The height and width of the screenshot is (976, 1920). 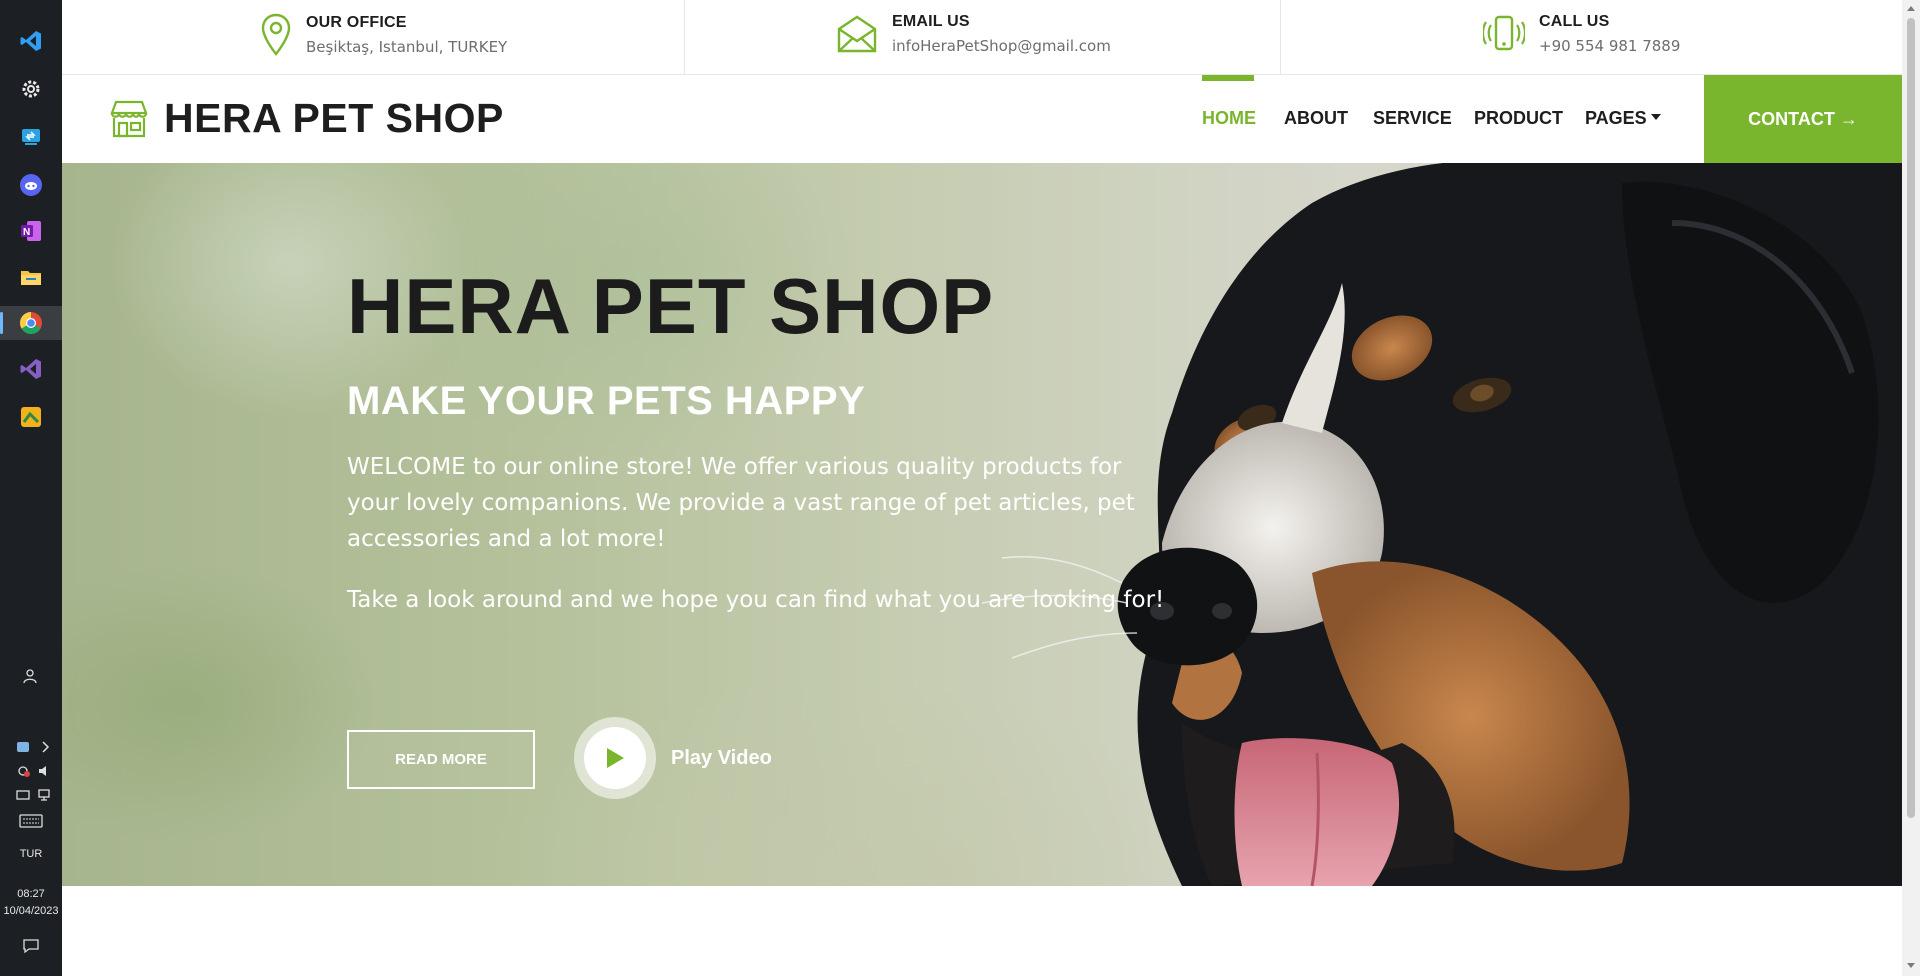 I want to click on email-title: EMAIL US, so click(x=931, y=21).